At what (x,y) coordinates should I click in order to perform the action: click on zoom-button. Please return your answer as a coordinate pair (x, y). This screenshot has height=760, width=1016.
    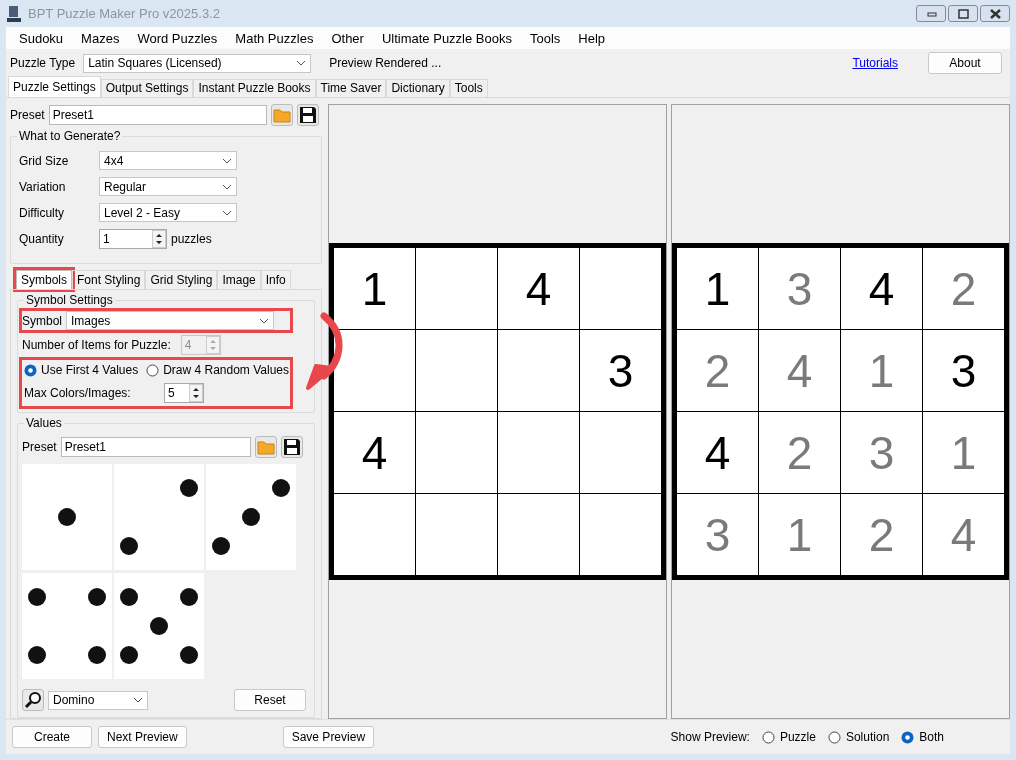
    Looking at the image, I should click on (33, 700).